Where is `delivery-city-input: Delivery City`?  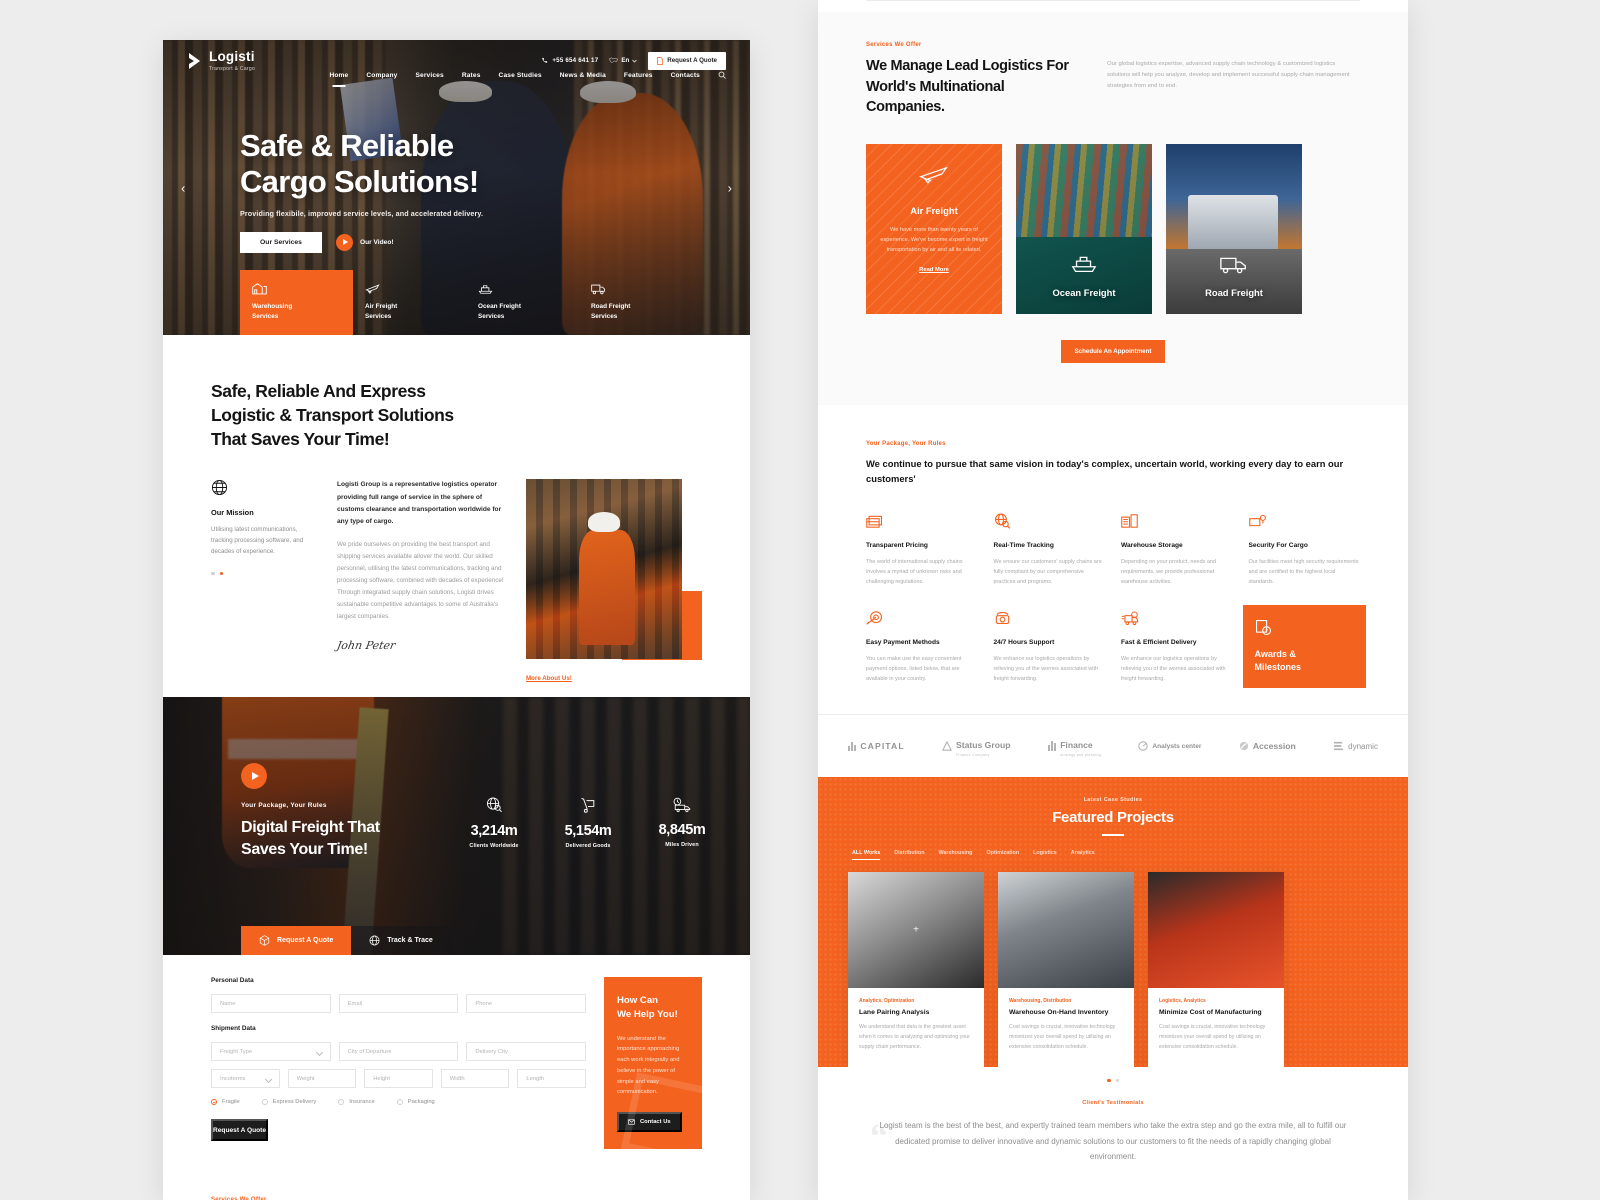 delivery-city-input: Delivery City is located at coordinates (526, 1052).